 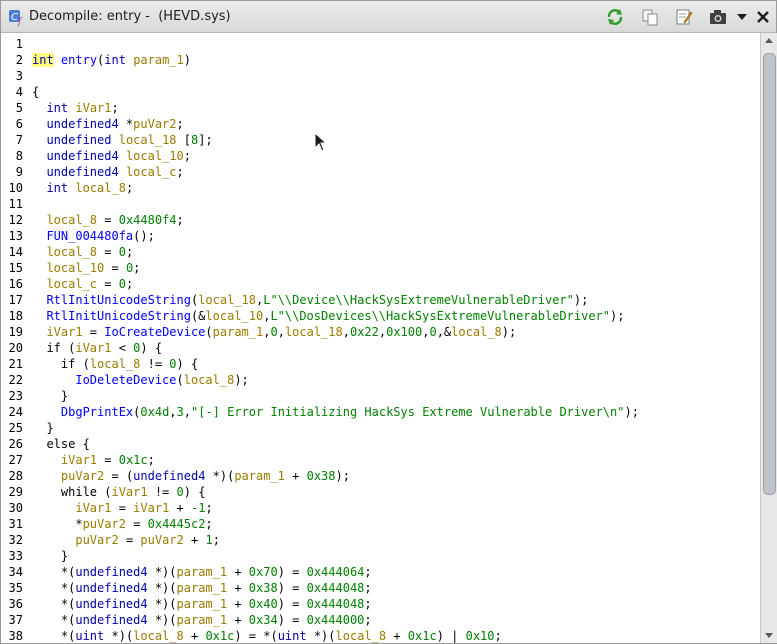 What do you see at coordinates (86, 268) in the screenshot?
I see `code-text: local_10 = 0;` at bounding box center [86, 268].